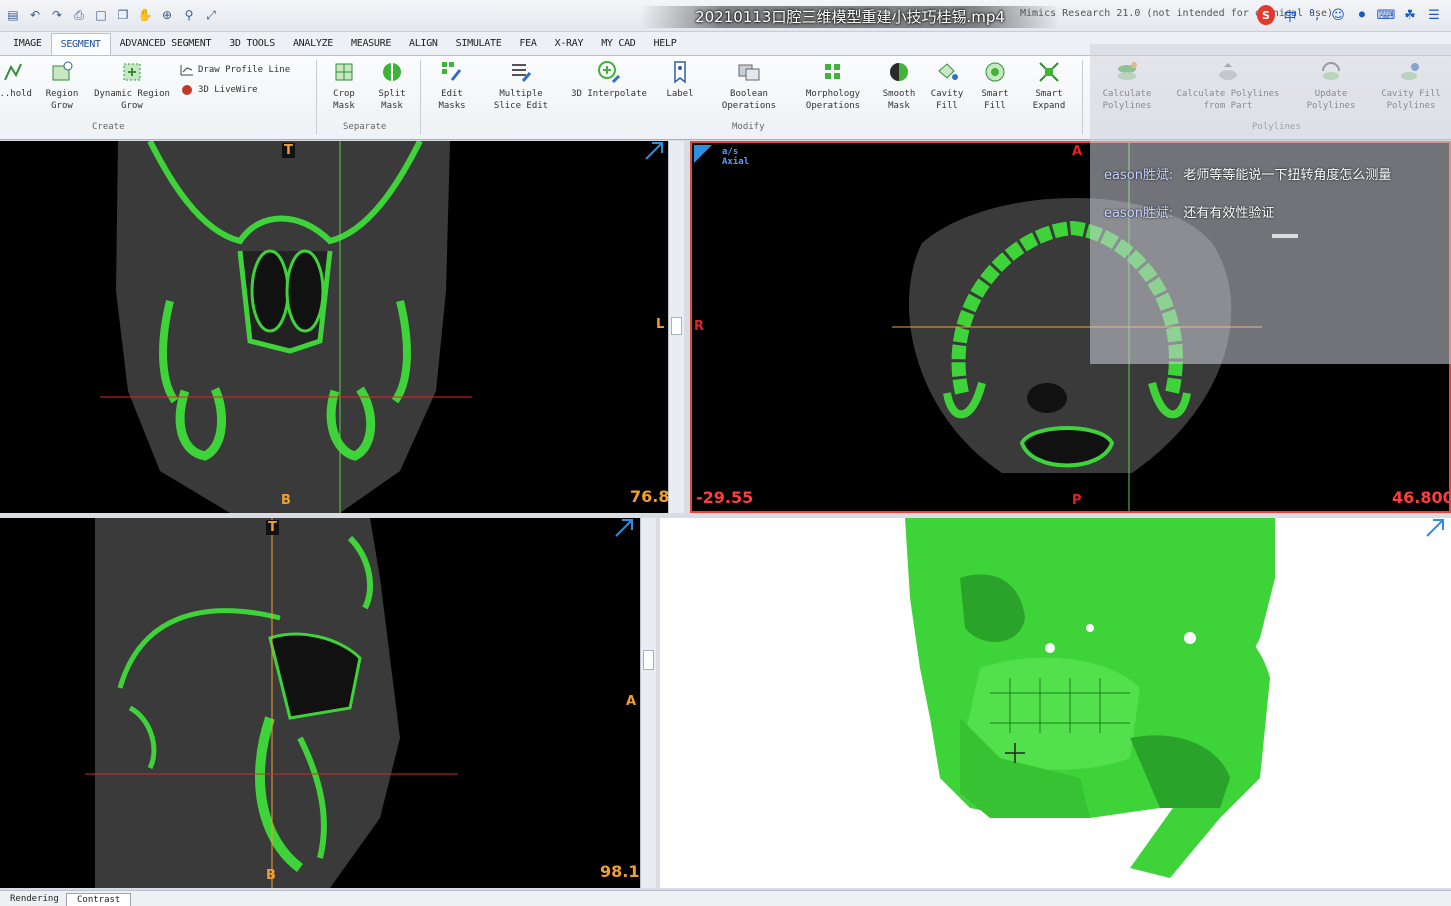 Image resolution: width=1451 pixels, height=906 pixels. What do you see at coordinates (899, 86) in the screenshot?
I see `smooth-mask-button: Smooth Mask` at bounding box center [899, 86].